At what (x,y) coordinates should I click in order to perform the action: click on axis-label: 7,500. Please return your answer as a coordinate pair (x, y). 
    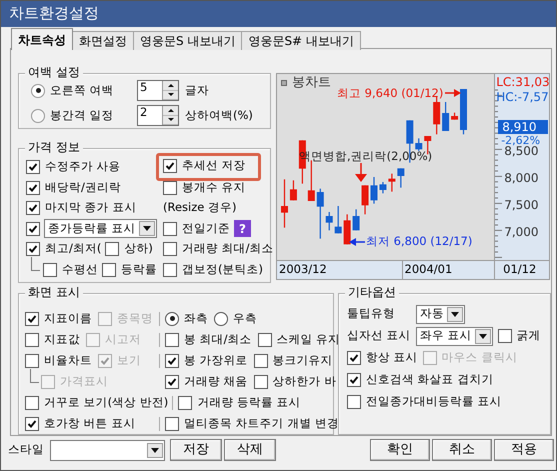
    Looking at the image, I should click on (521, 205).